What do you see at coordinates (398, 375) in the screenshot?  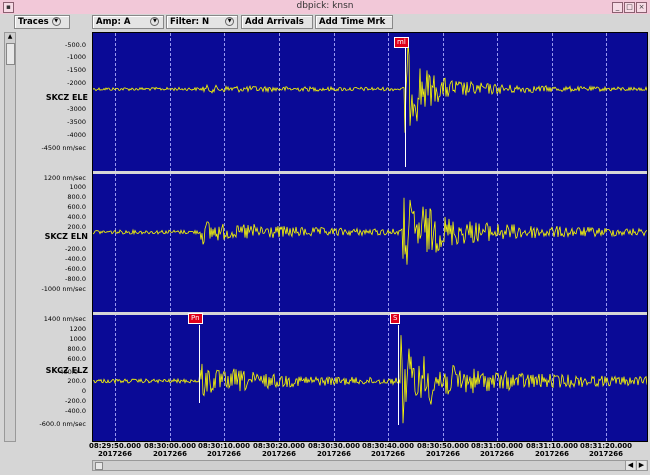 I see `pick-line-s` at bounding box center [398, 375].